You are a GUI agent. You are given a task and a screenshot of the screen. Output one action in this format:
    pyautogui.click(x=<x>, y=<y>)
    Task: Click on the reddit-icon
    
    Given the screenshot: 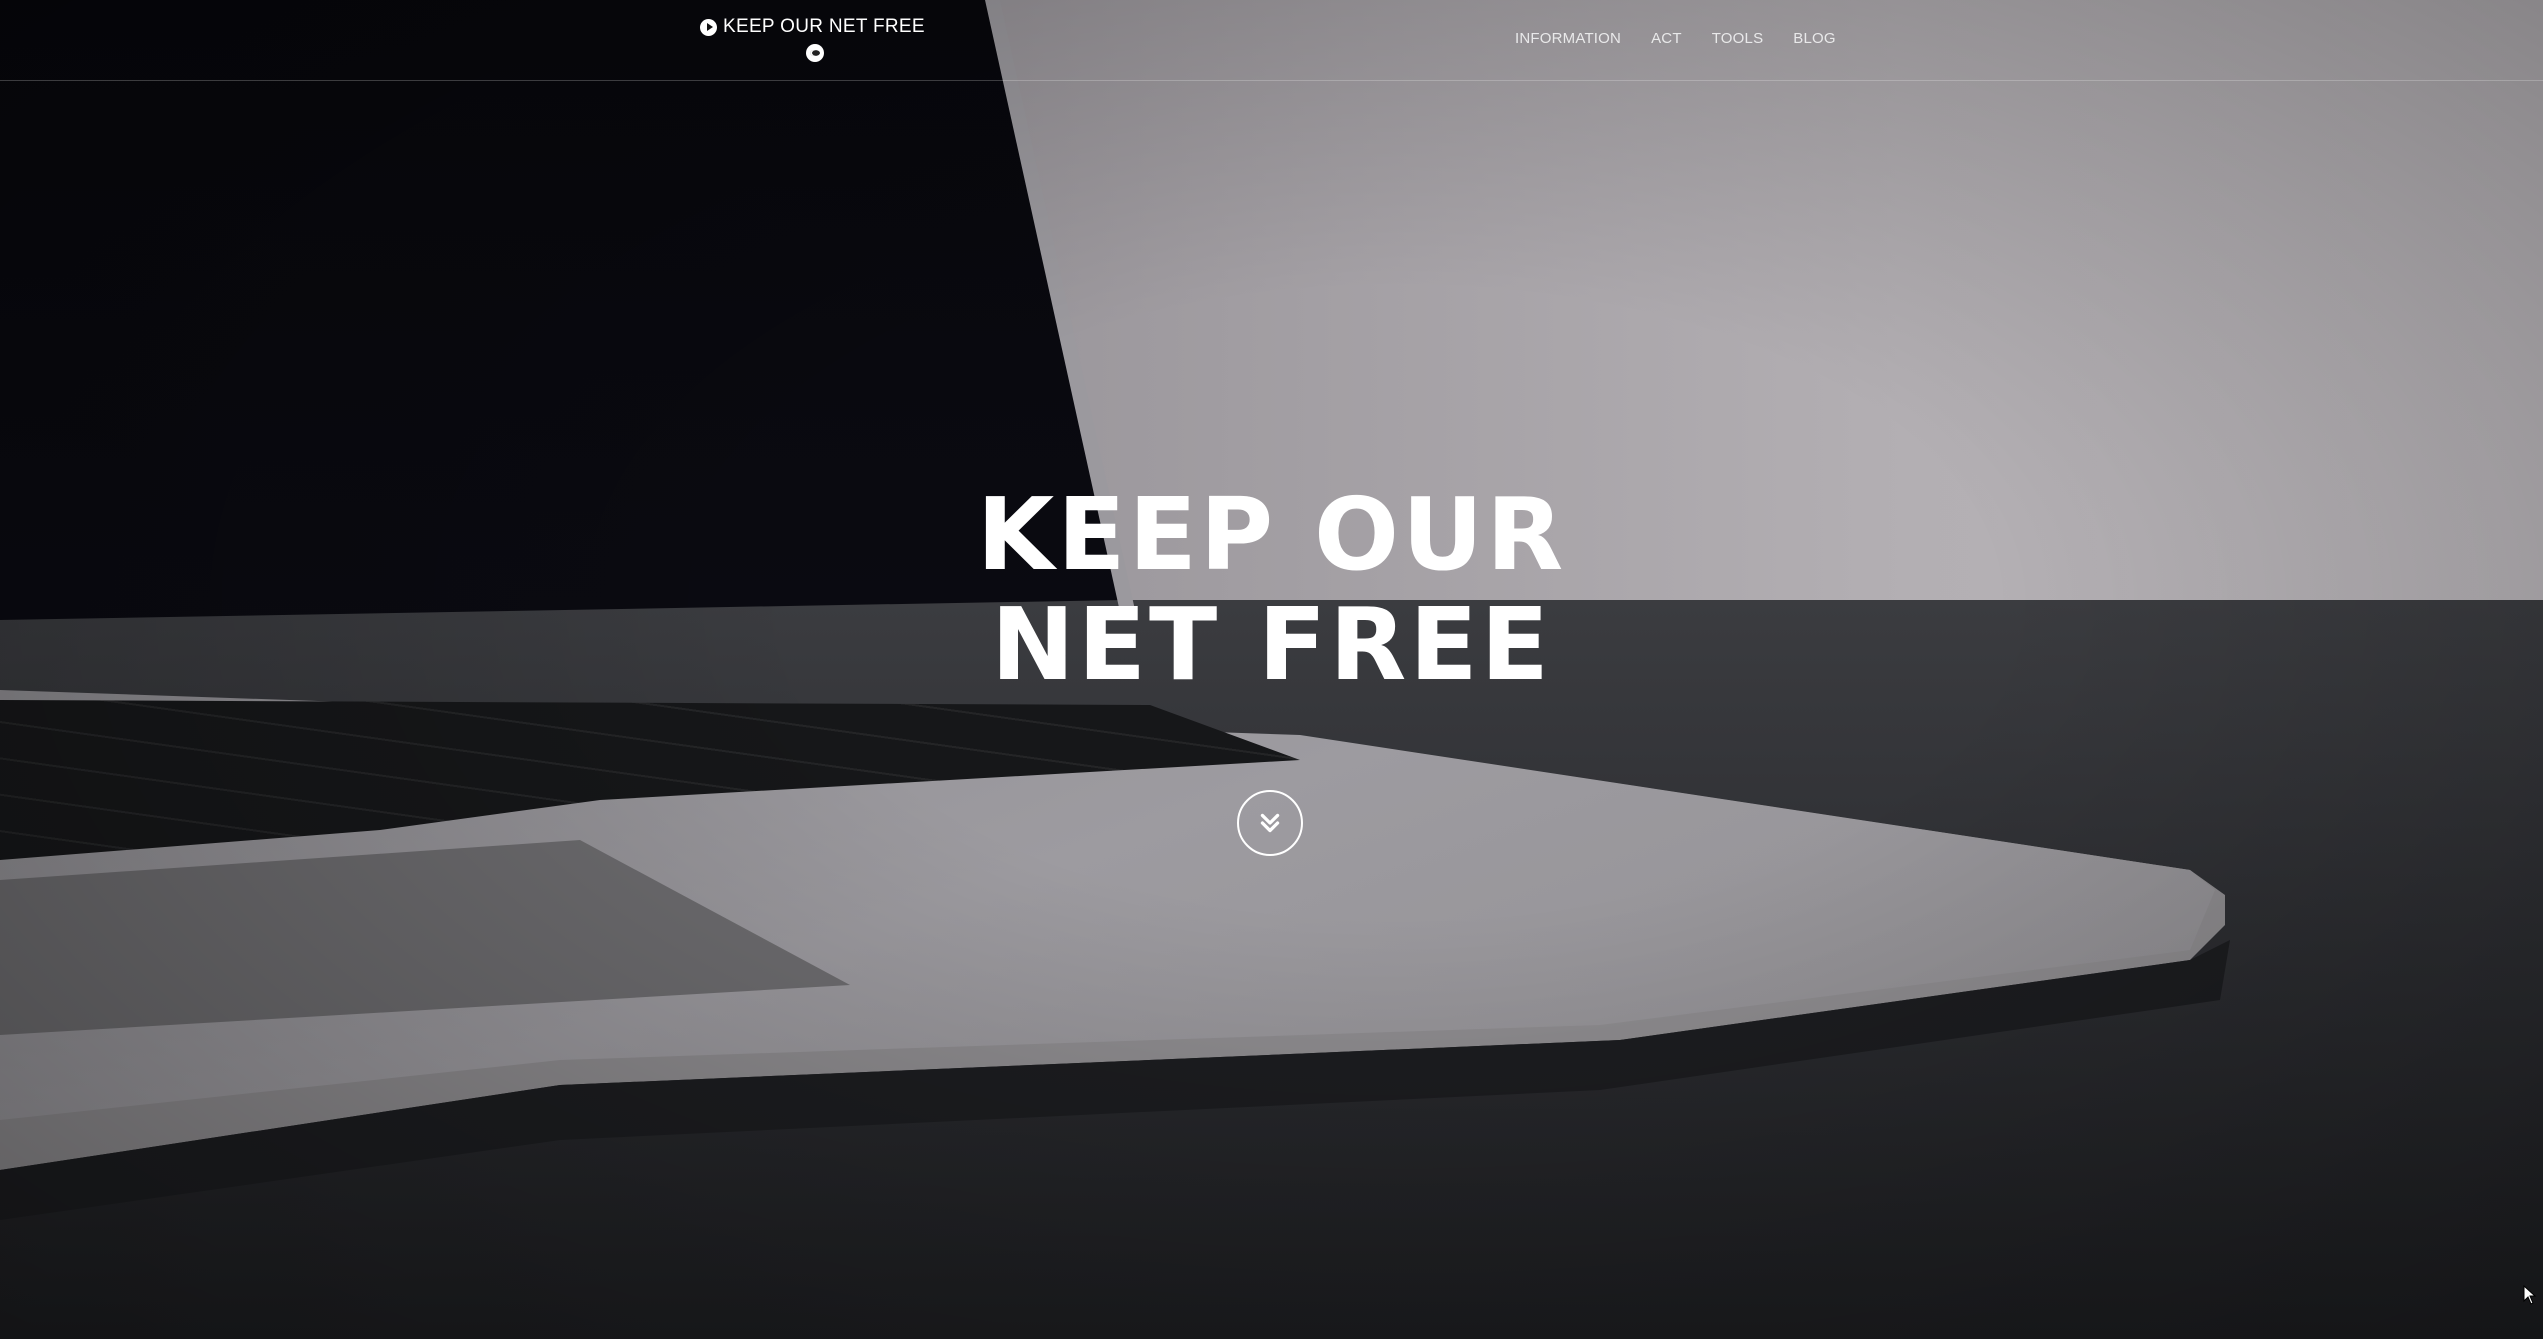 What is the action you would take?
    pyautogui.click(x=815, y=53)
    